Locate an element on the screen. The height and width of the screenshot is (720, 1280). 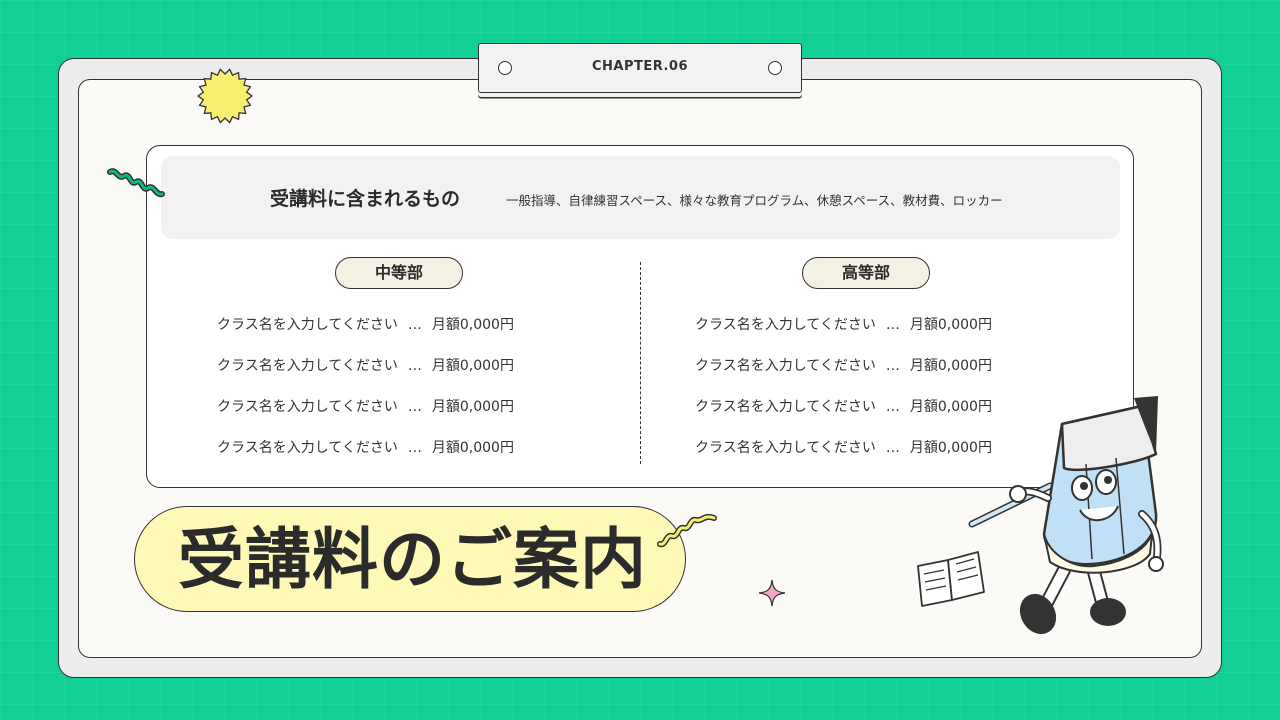
included-title: 受講料に含まれるもの is located at coordinates (365, 199).